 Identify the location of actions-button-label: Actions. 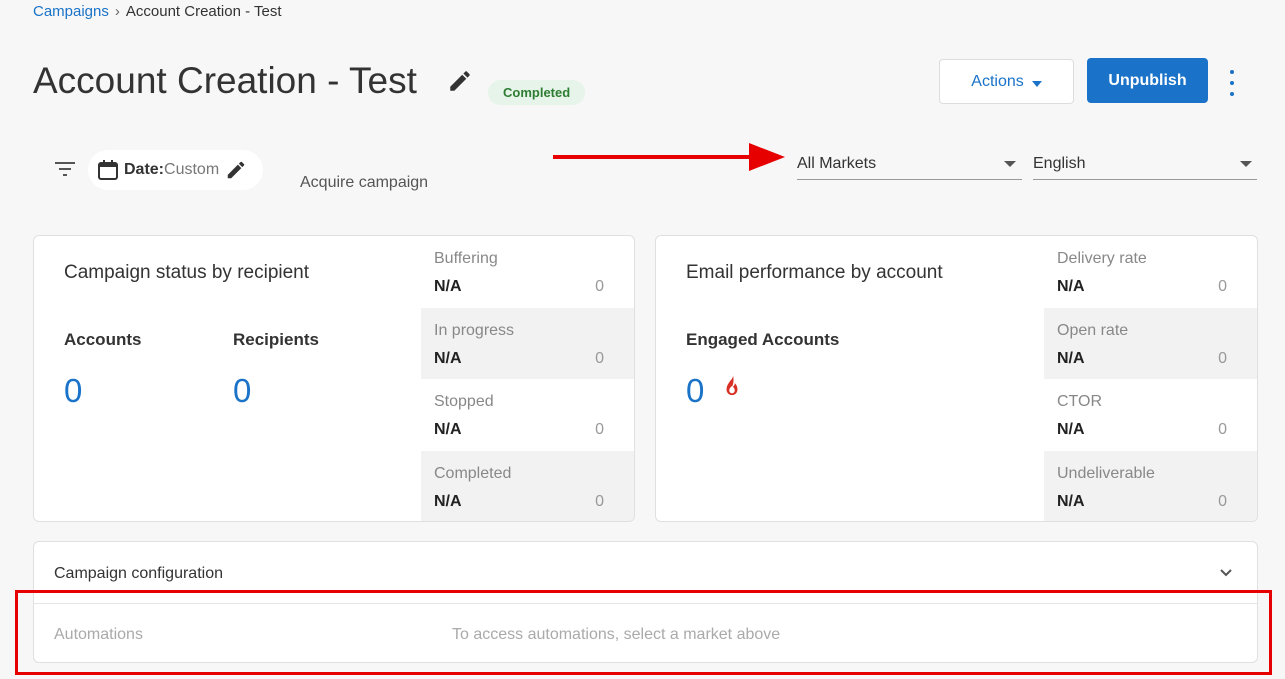
(997, 81).